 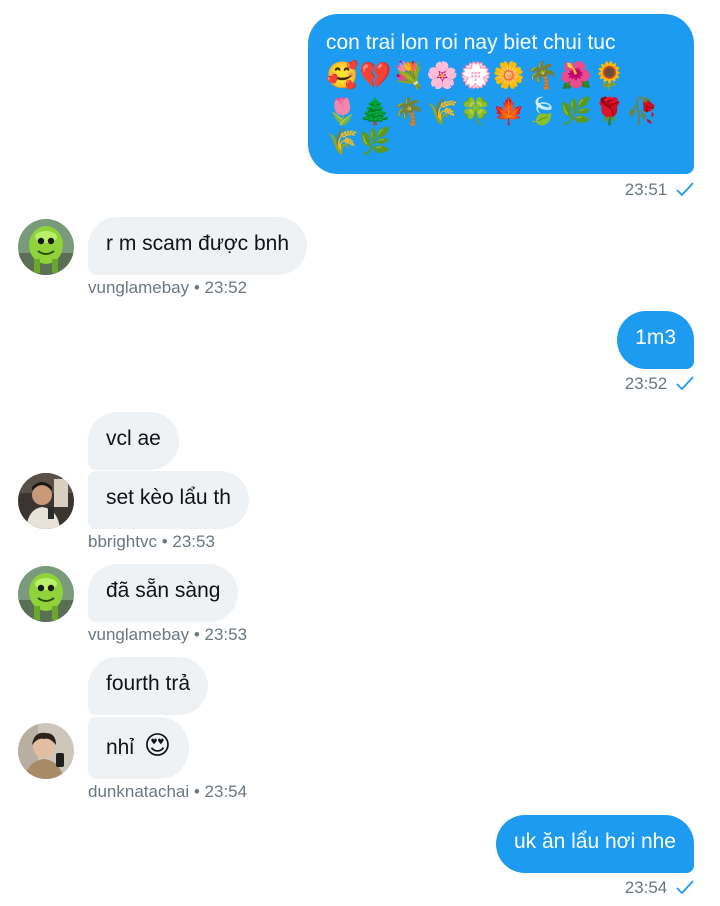 I want to click on message-text: set kèo lẩu th, so click(x=168, y=497).